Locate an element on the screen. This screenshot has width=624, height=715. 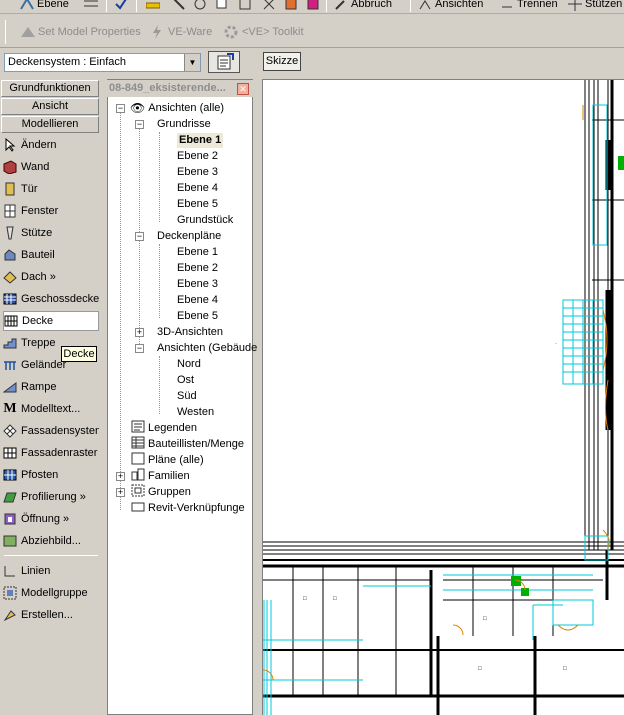
design-item-rampe: Rampe is located at coordinates (51, 387).